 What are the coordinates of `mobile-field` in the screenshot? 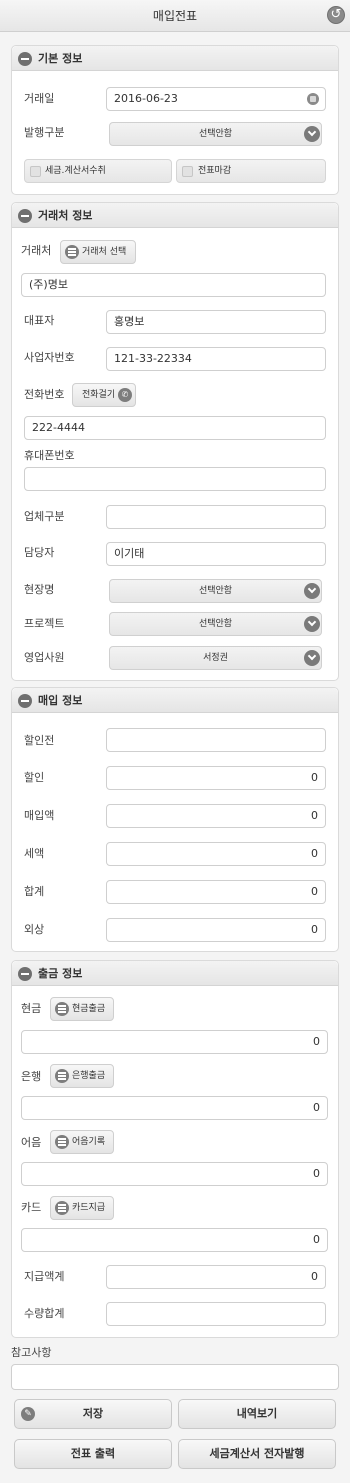 It's located at (175, 479).